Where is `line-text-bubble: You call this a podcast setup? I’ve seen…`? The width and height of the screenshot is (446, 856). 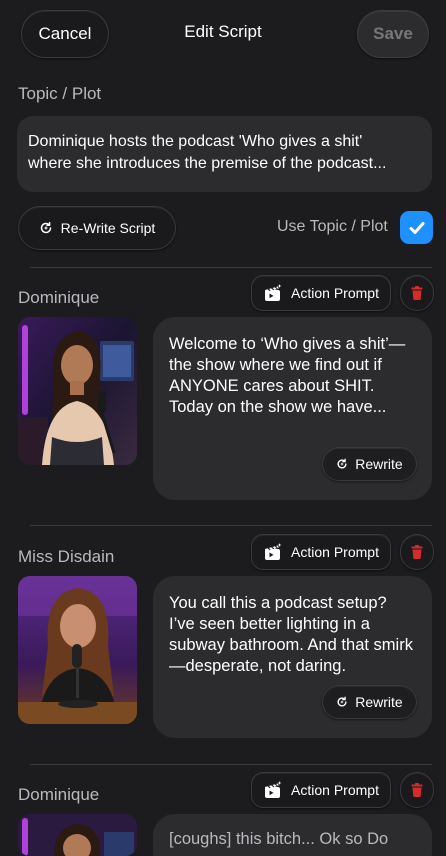
line-text-bubble: You call this a podcast setup? I’ve seen… is located at coordinates (292, 657).